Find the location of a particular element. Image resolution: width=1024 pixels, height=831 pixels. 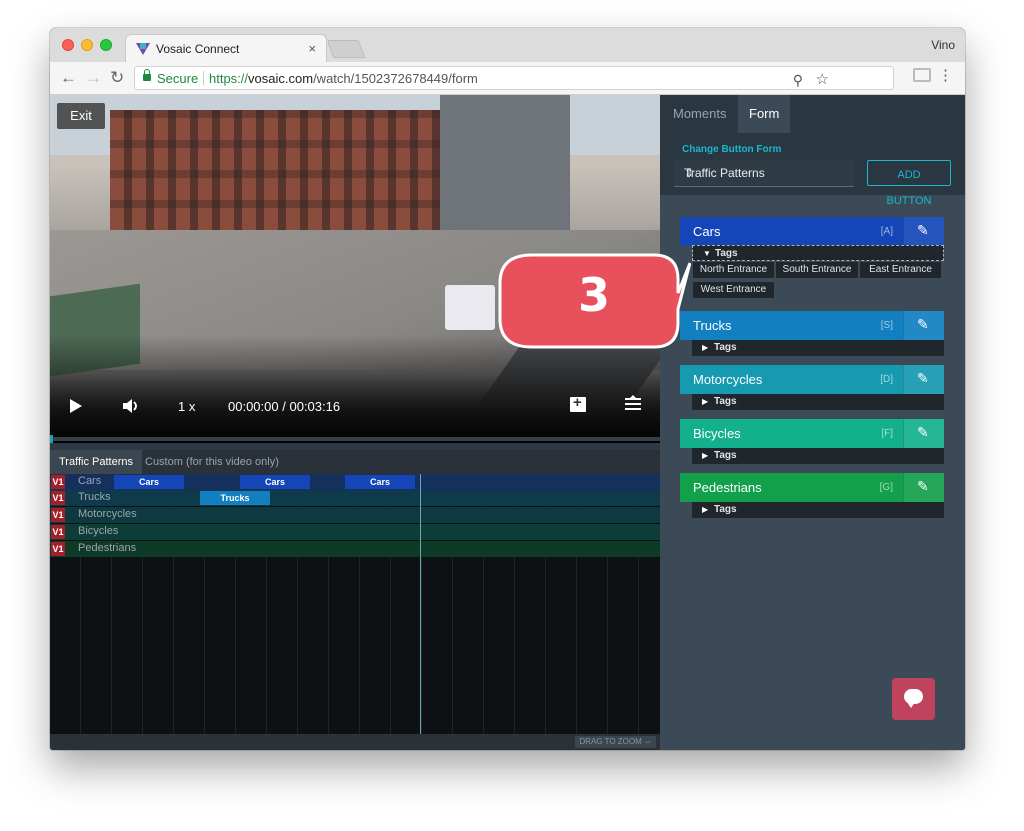

exit-button: Exit is located at coordinates (81, 116).